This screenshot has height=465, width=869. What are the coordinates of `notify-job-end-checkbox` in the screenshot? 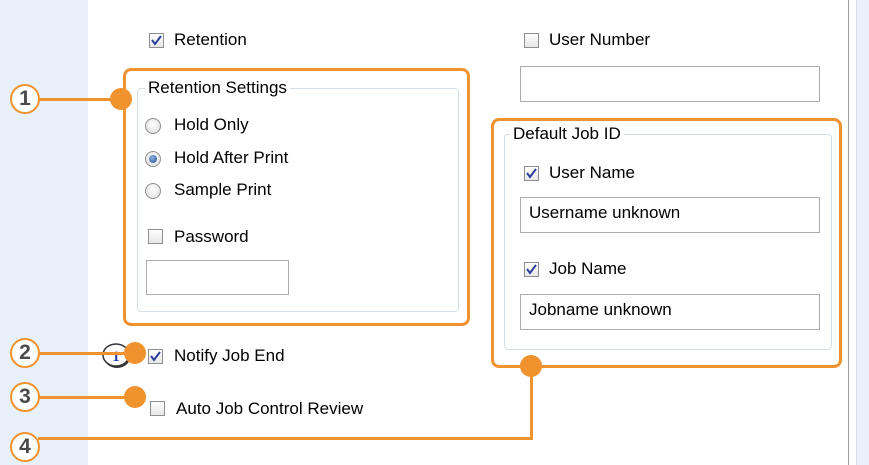 It's located at (155, 356).